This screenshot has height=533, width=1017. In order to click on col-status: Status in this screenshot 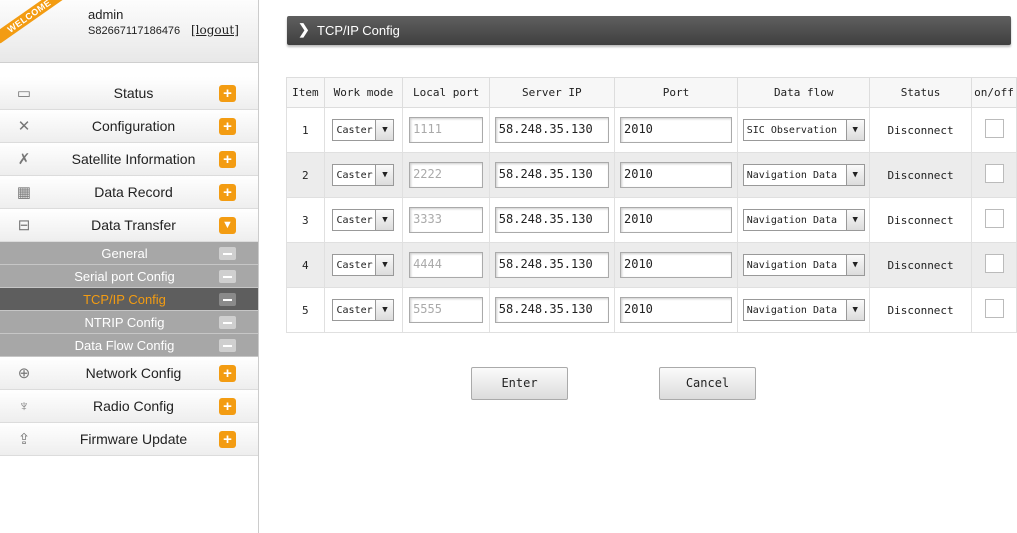, I will do `click(921, 92)`.